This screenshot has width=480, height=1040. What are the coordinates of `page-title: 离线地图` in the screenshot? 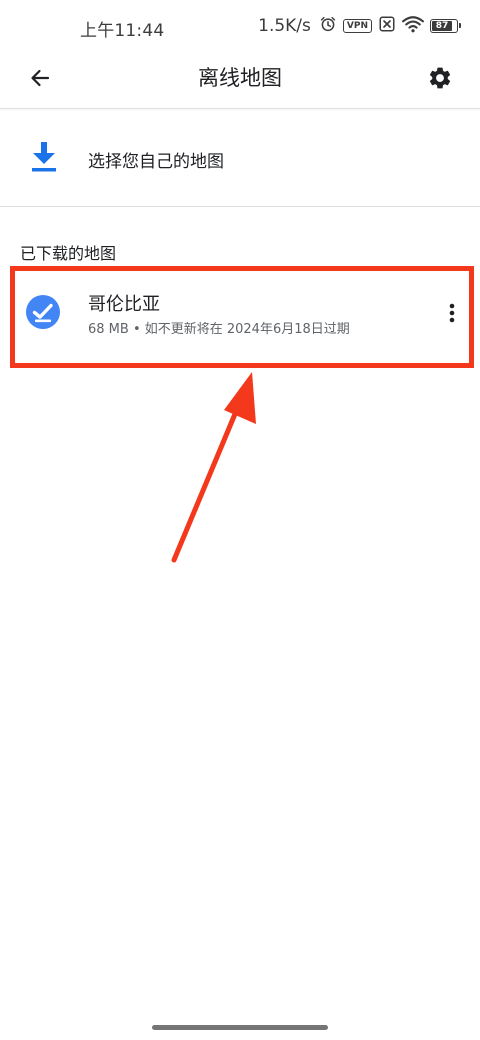 It's located at (240, 78).